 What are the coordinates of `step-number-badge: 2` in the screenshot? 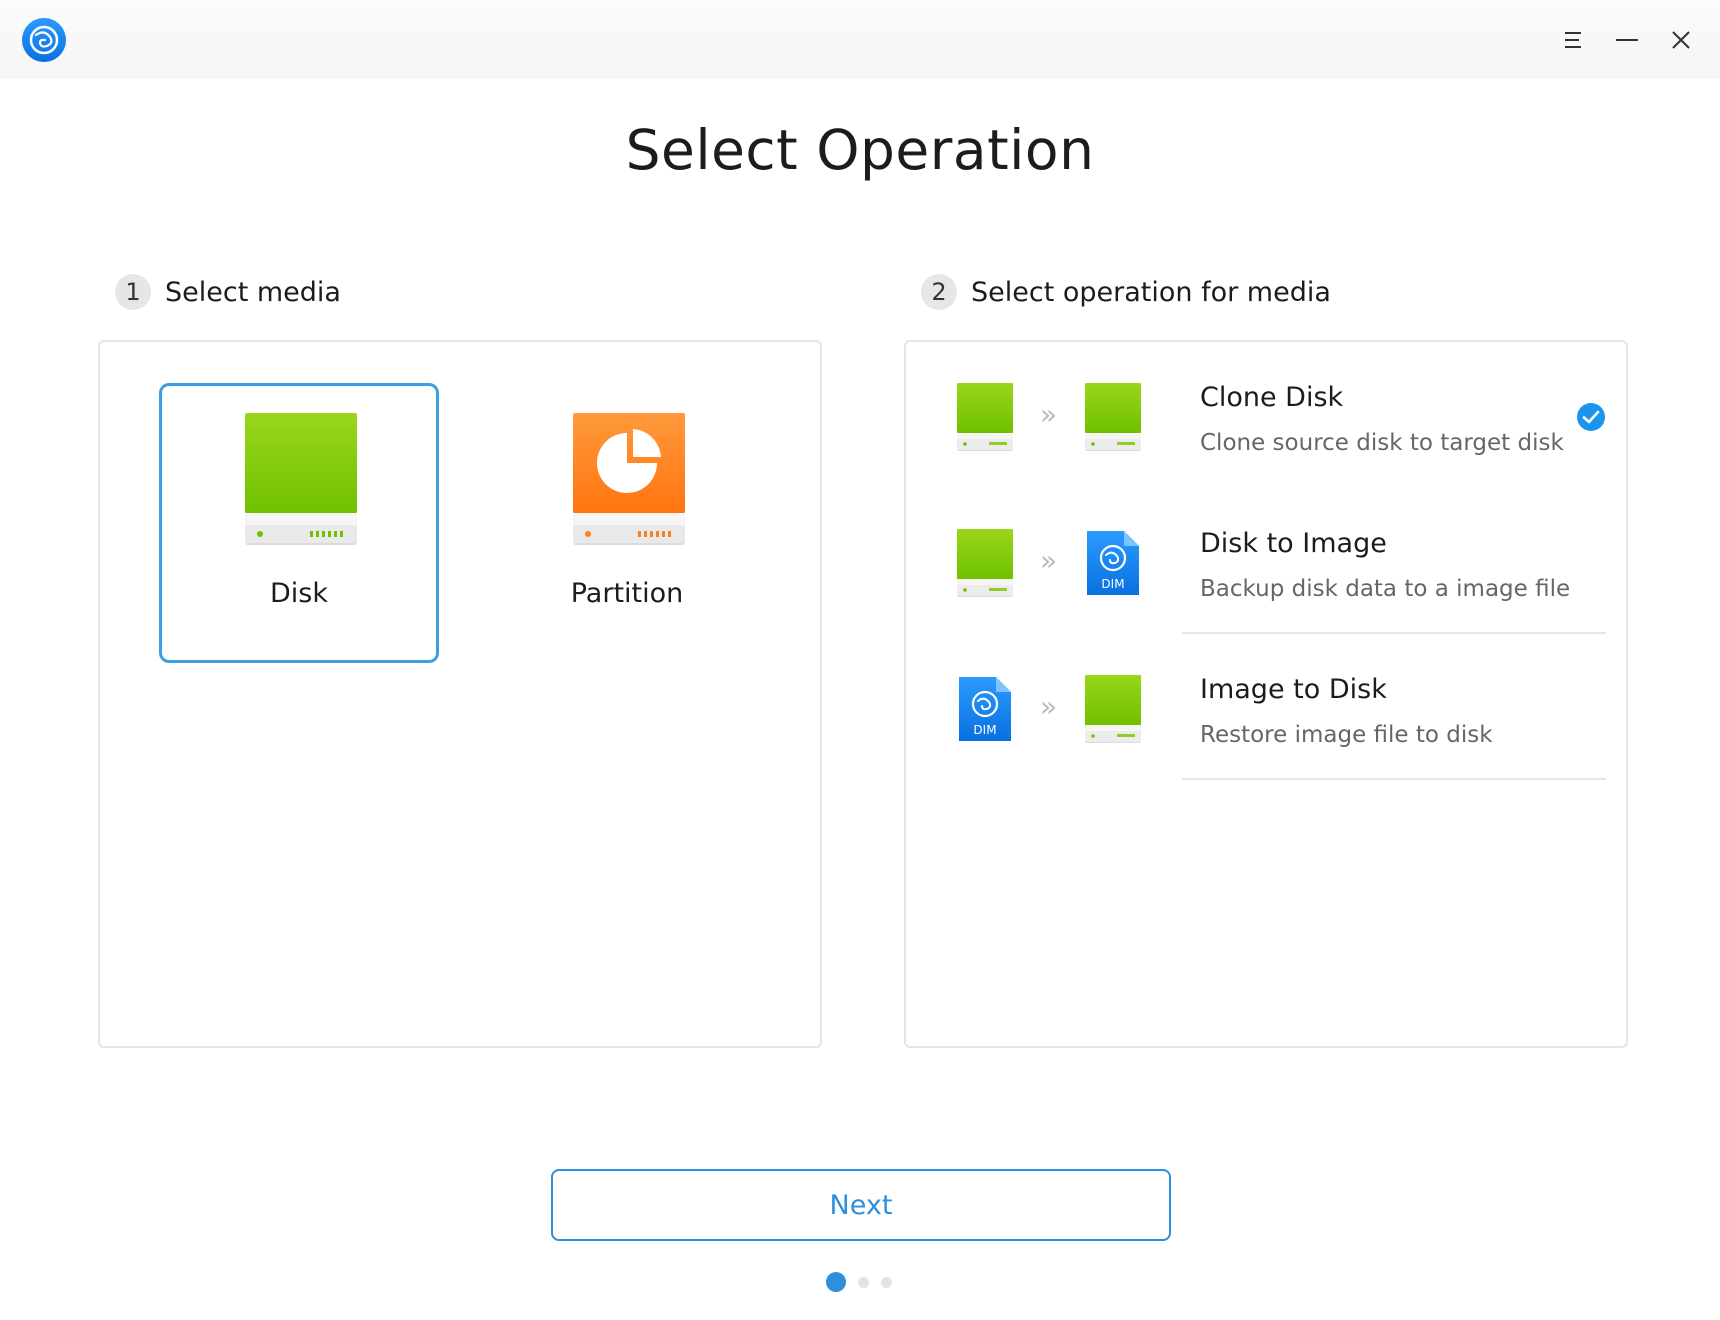 It's located at (939, 292).